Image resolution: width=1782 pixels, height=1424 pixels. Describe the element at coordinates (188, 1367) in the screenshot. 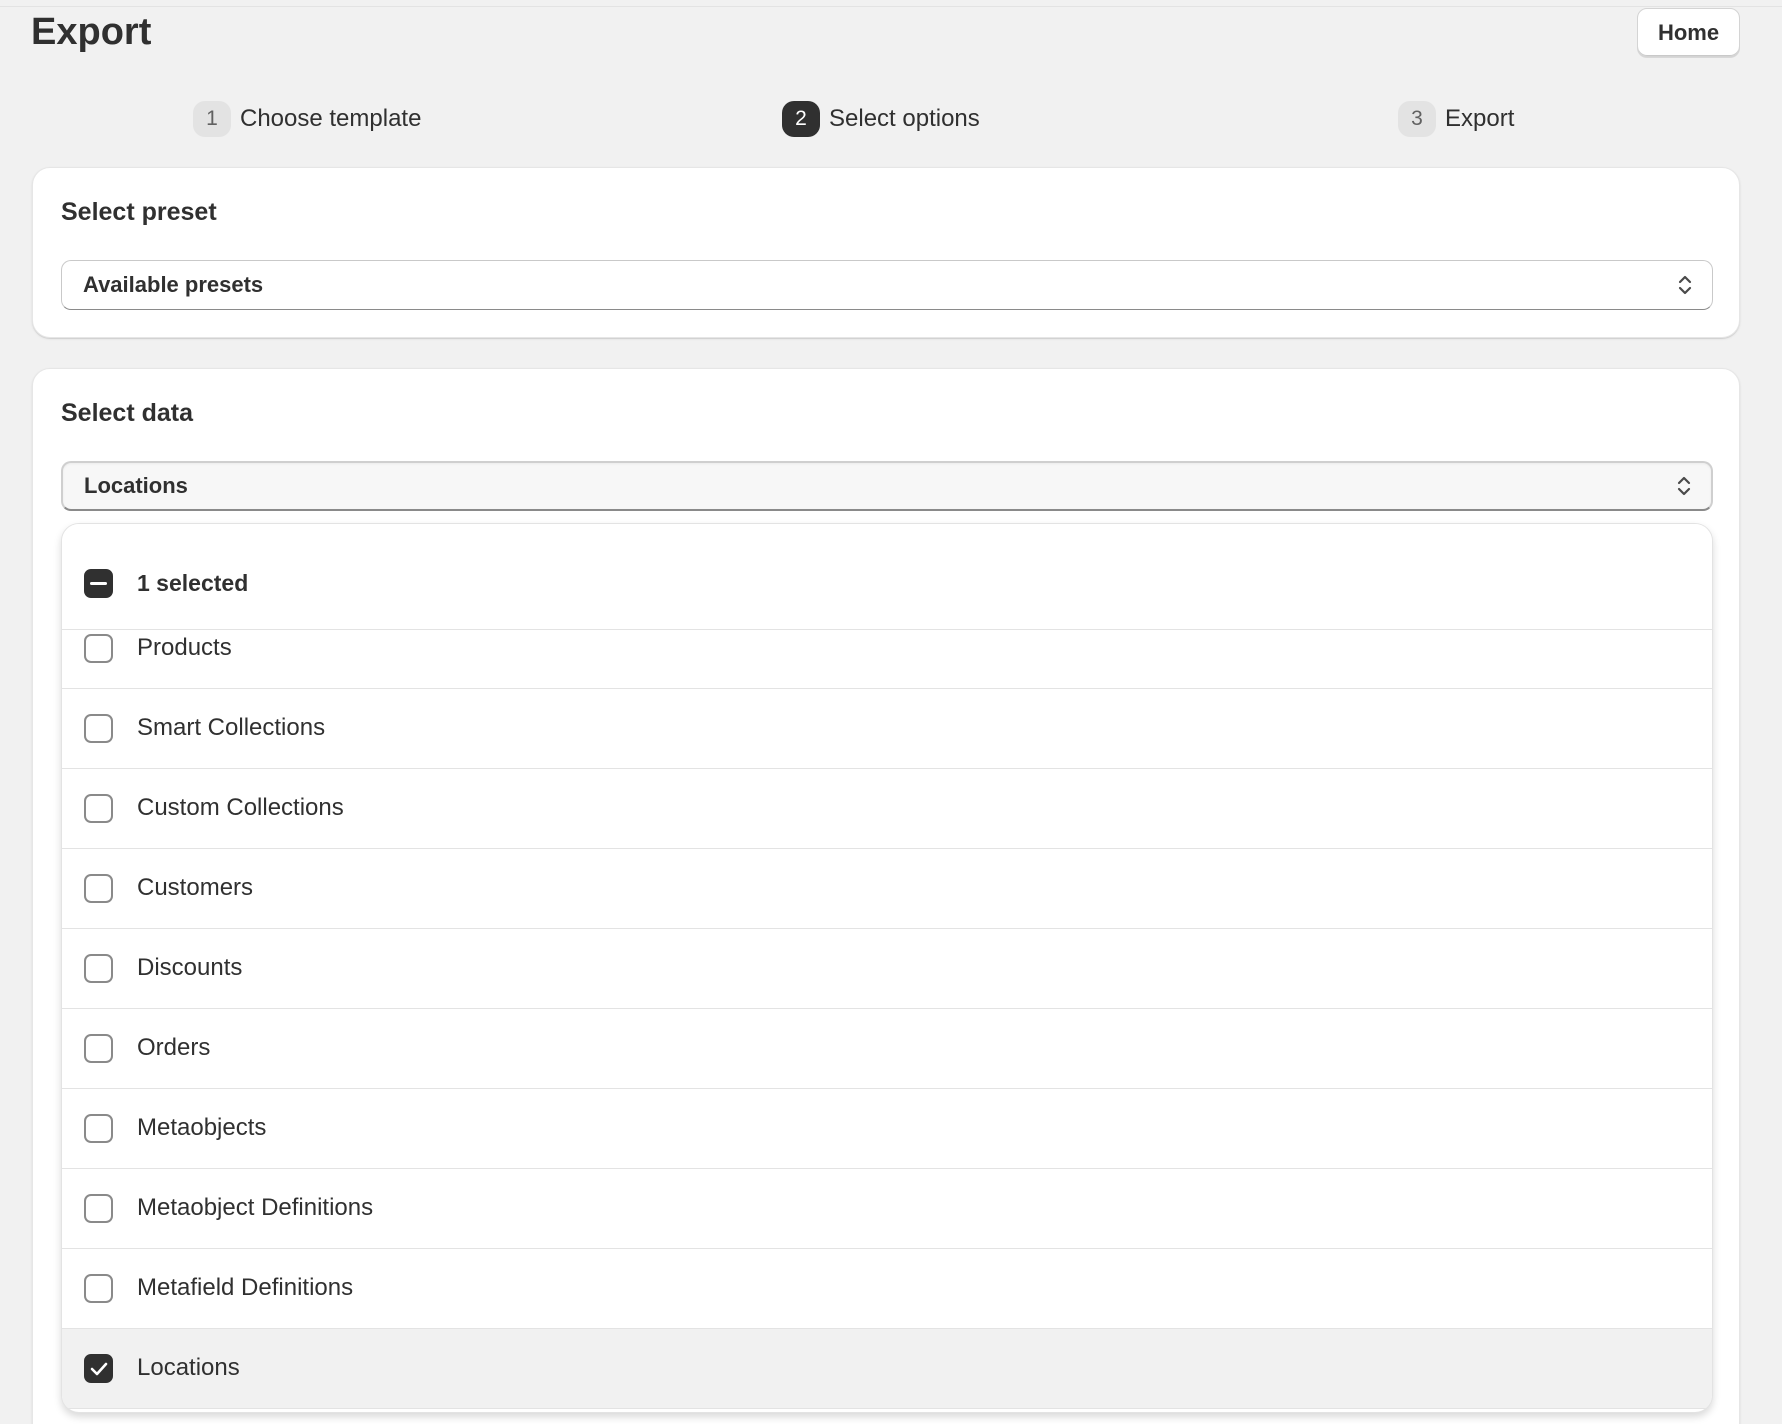

I see `list-item-label: Locations` at that location.